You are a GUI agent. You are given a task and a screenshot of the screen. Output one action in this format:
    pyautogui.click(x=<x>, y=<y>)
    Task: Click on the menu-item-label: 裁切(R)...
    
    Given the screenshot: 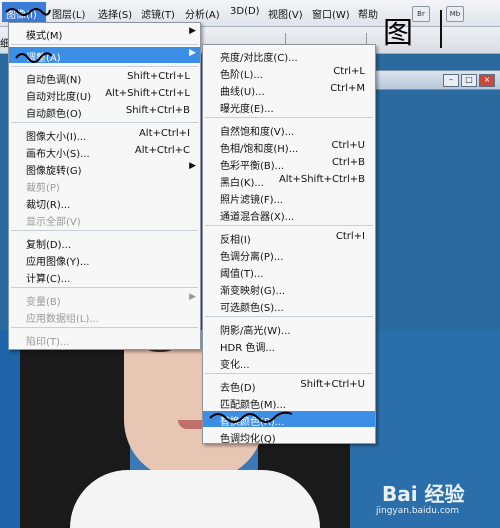 What is the action you would take?
    pyautogui.click(x=48, y=205)
    